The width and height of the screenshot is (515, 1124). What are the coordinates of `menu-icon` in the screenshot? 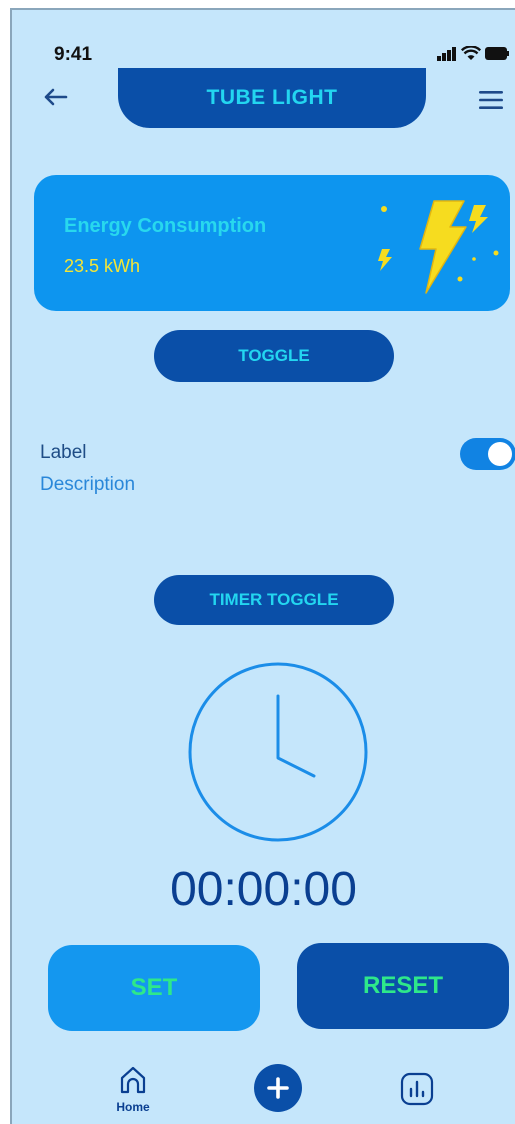 It's located at (491, 100).